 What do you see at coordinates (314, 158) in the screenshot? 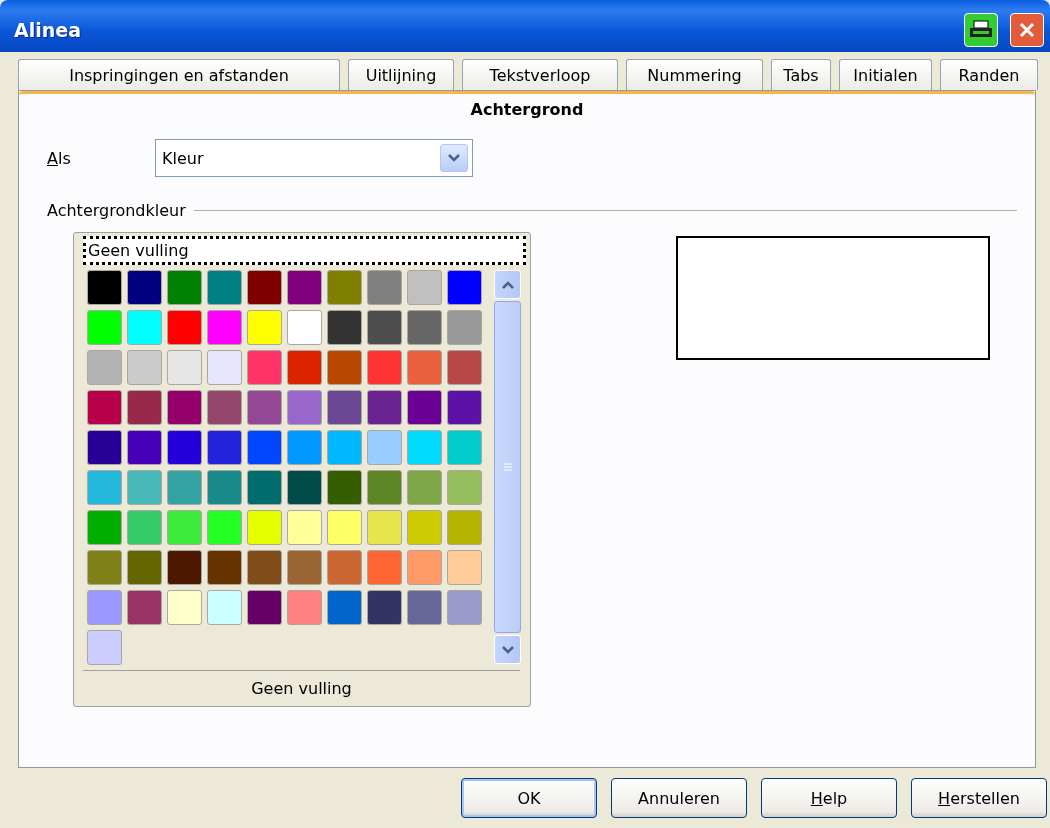
I see `type-dropdown: Kleur` at bounding box center [314, 158].